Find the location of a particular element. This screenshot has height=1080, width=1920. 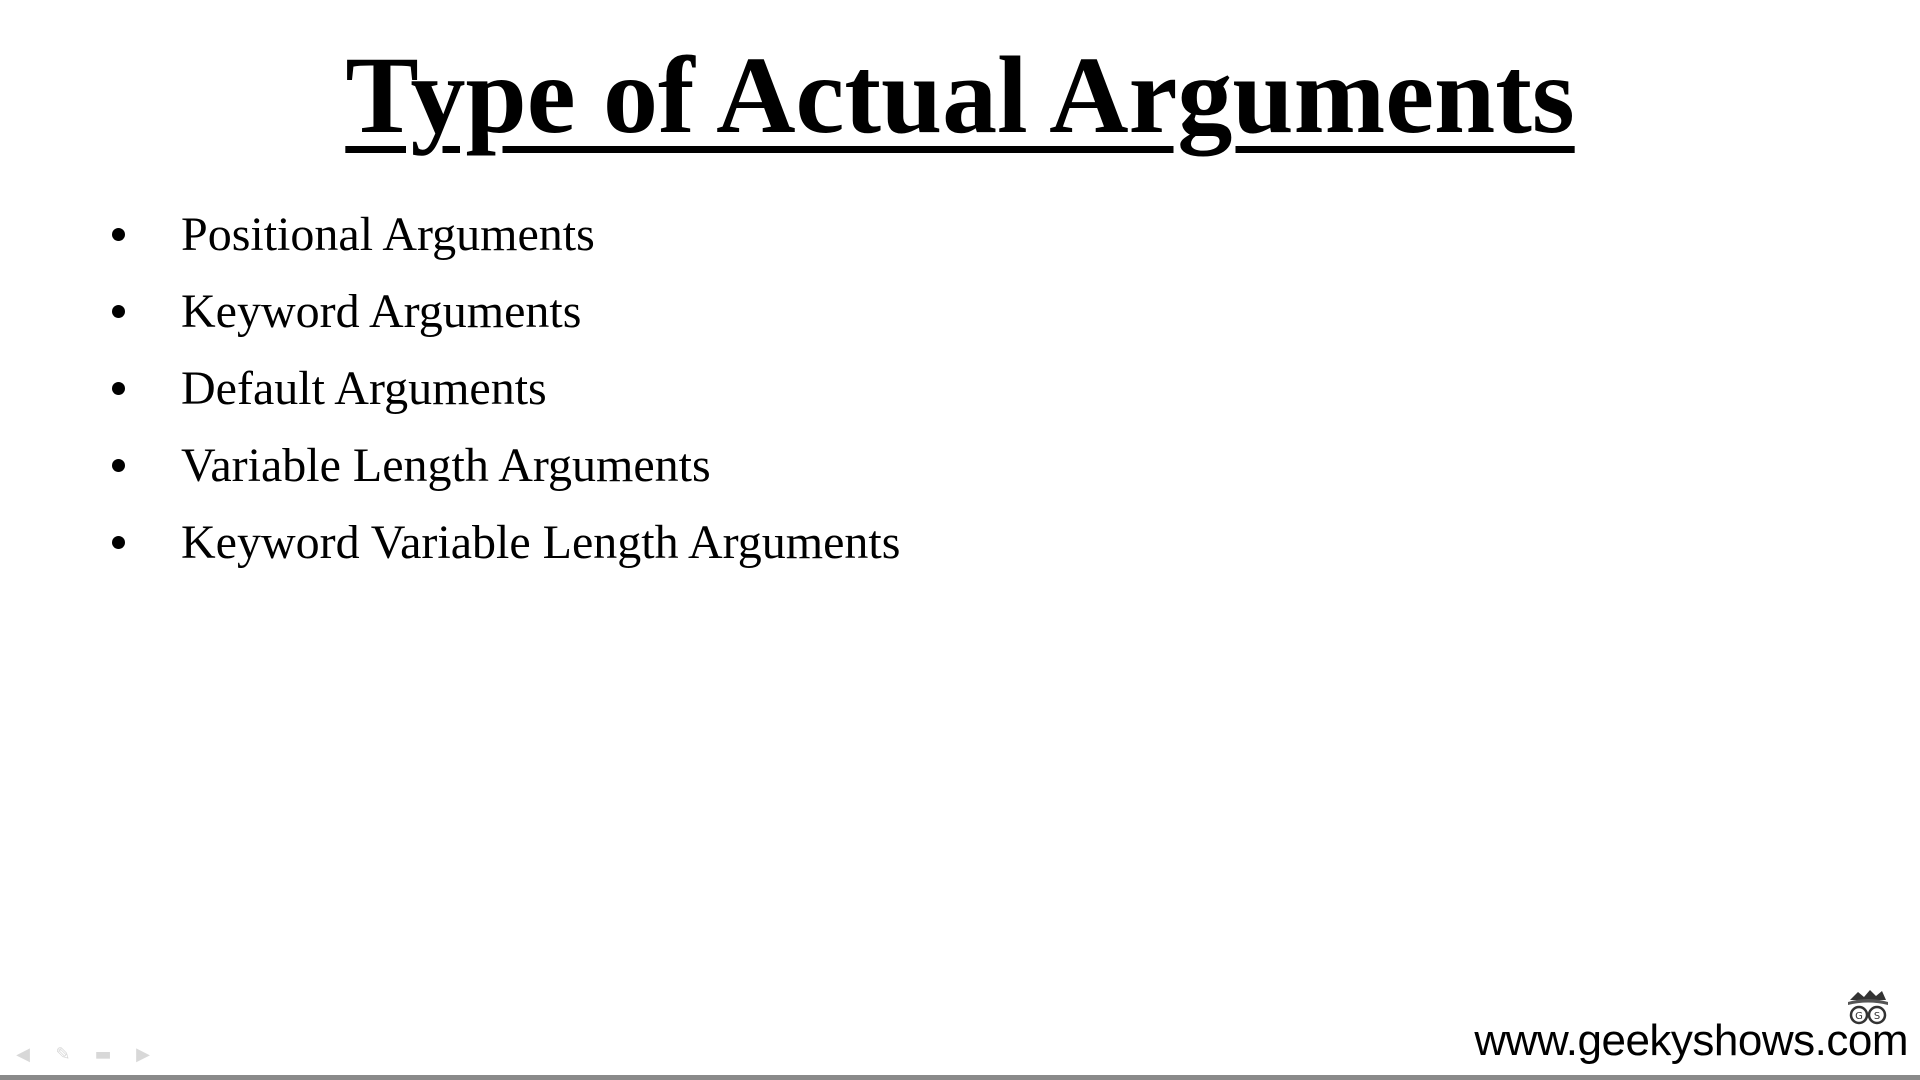

slideshow-nav: ◀ ✎ ▬ ▶ is located at coordinates (83, 1054).